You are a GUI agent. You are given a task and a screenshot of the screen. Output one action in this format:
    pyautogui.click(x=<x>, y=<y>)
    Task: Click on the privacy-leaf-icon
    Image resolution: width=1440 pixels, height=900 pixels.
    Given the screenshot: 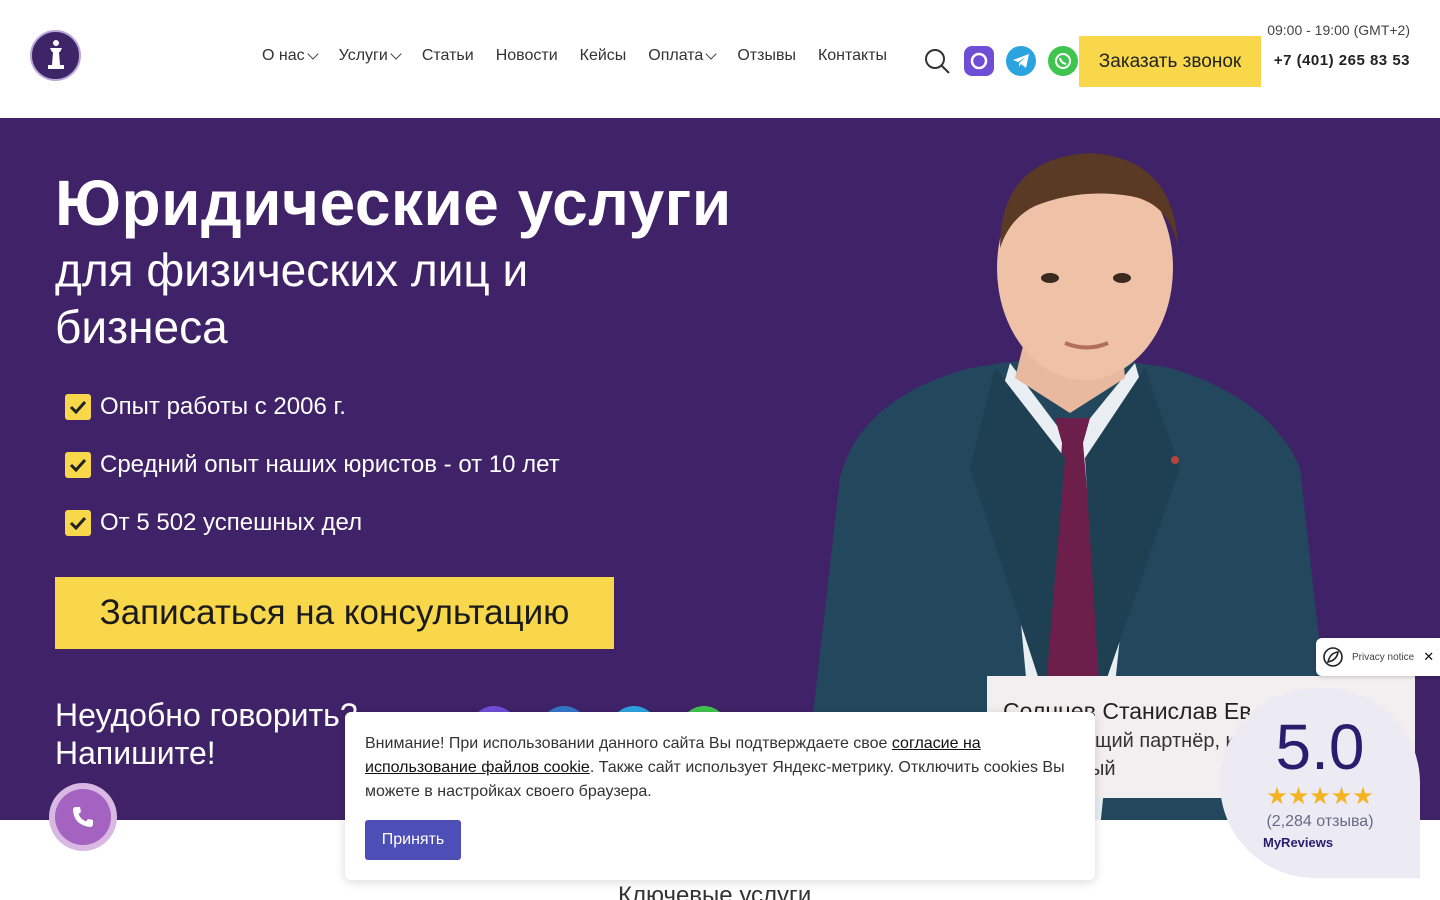 What is the action you would take?
    pyautogui.click(x=1333, y=657)
    